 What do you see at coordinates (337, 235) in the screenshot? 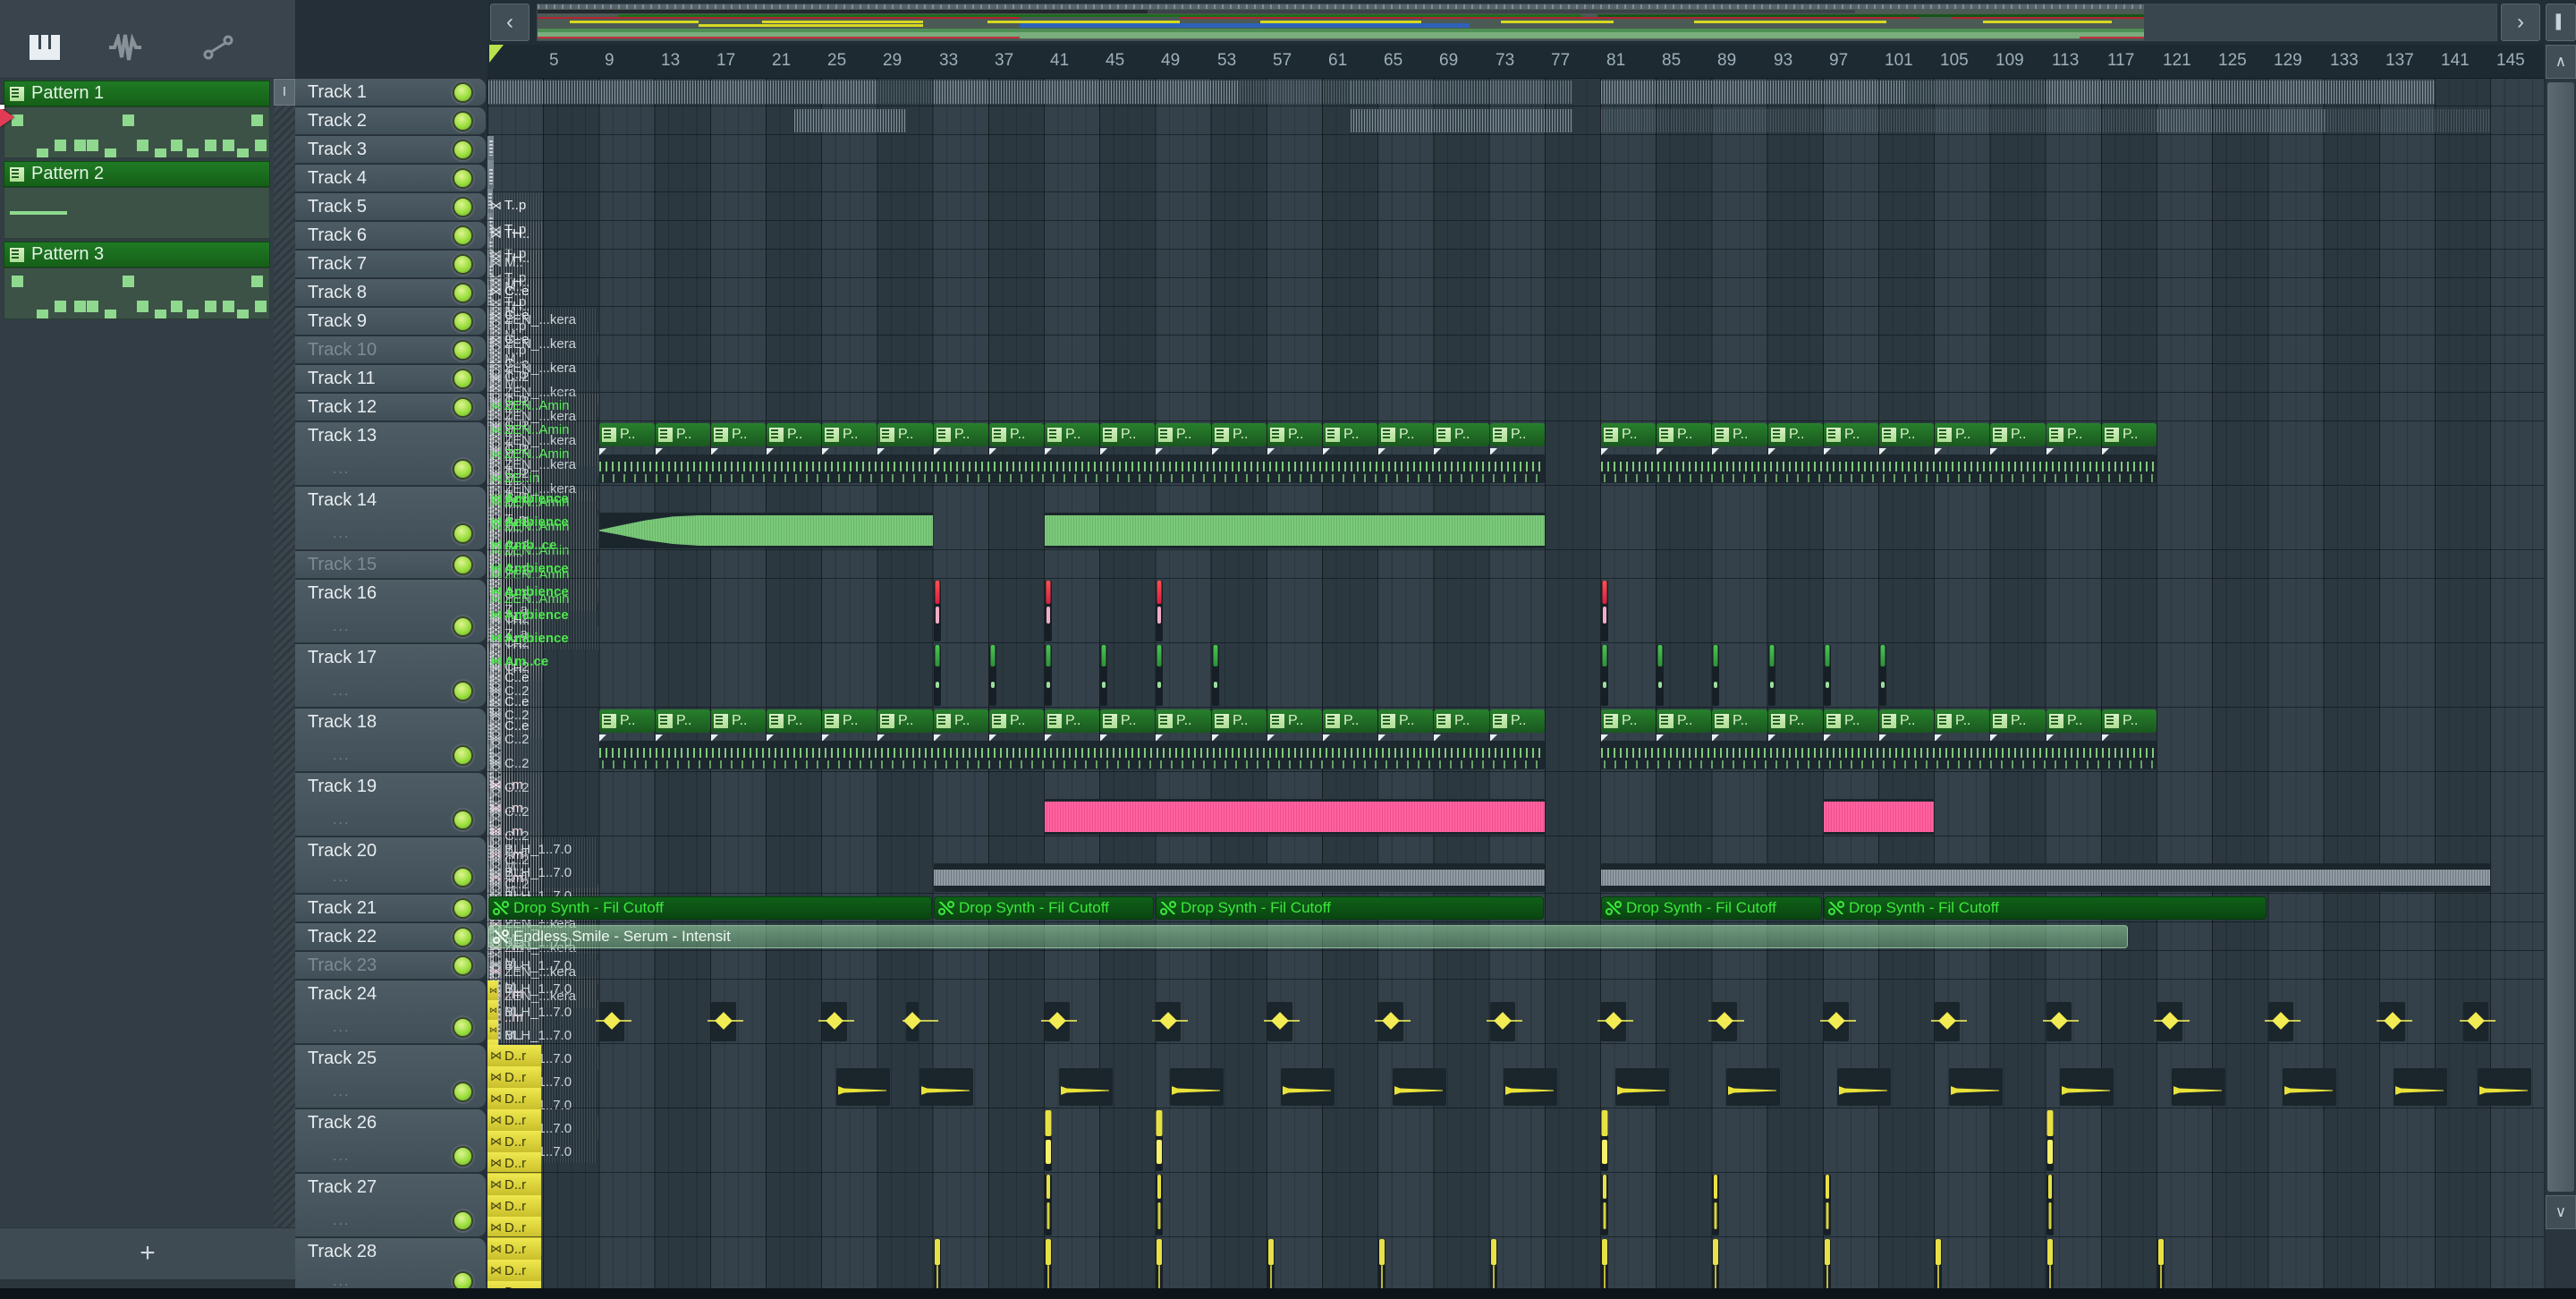
I see `track-name: Track 6` at bounding box center [337, 235].